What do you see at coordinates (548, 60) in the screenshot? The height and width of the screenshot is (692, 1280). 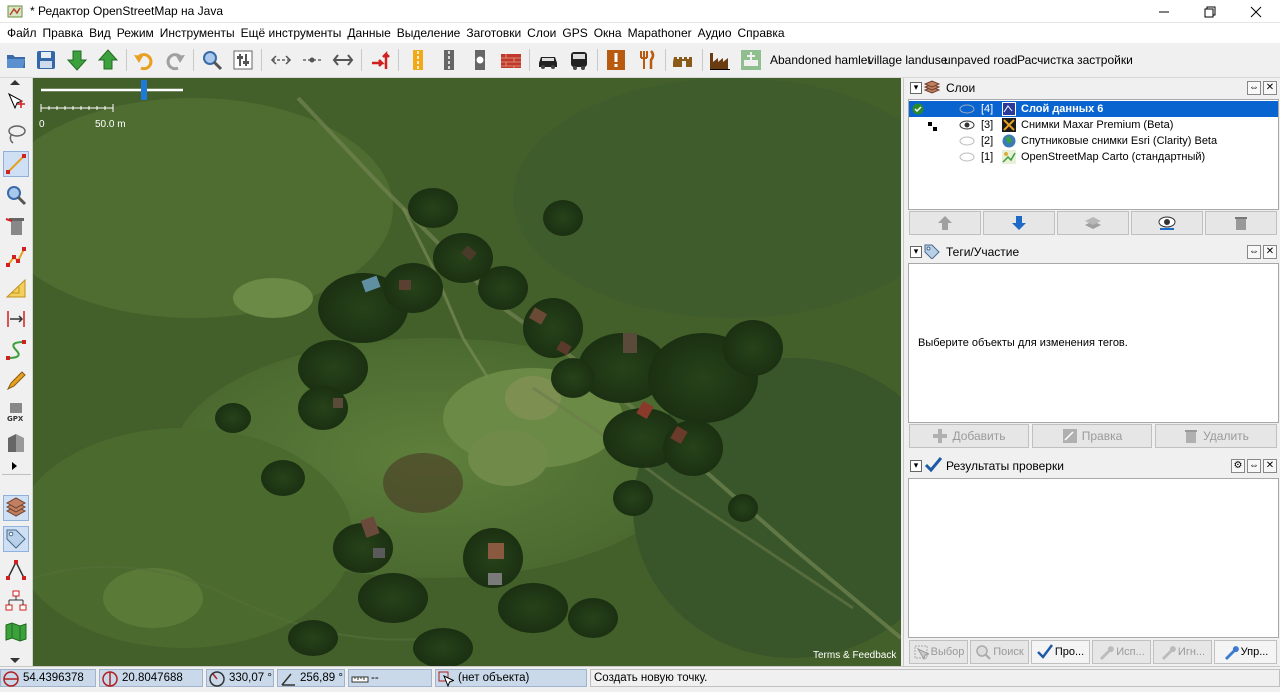 I see `car-icon` at bounding box center [548, 60].